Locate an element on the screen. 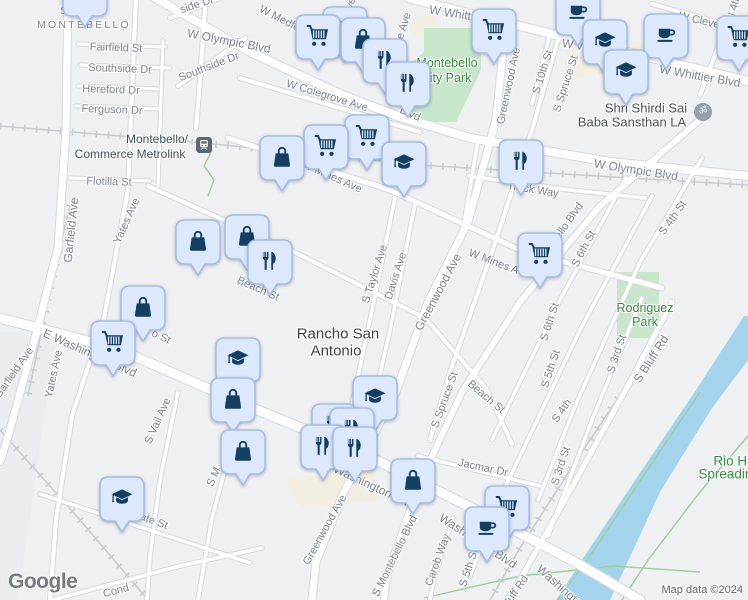 This screenshot has width=748, height=600. street-label: Hereford Dr is located at coordinates (111, 90).